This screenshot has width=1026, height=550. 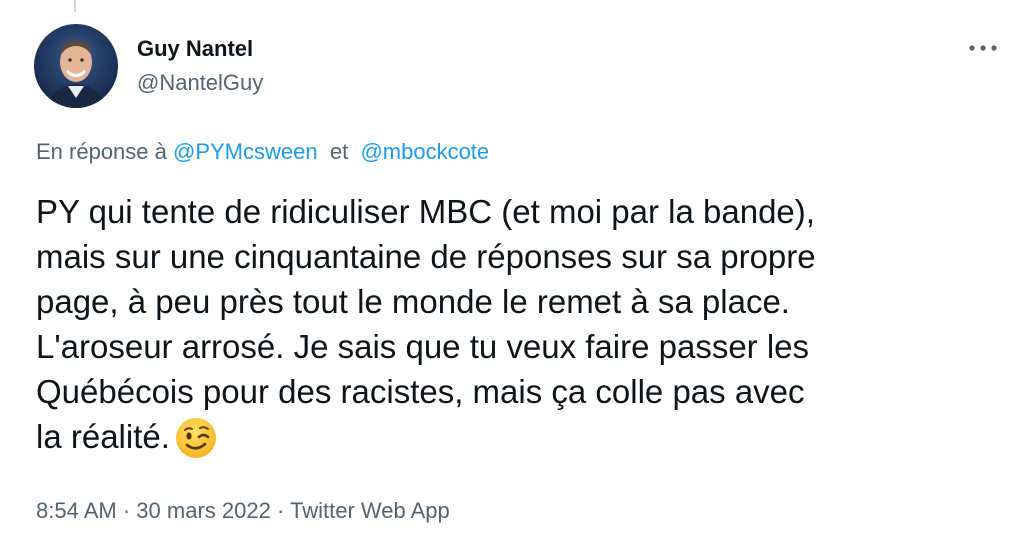 What do you see at coordinates (103, 436) in the screenshot?
I see `tweet-body-line-text: la réalité.` at bounding box center [103, 436].